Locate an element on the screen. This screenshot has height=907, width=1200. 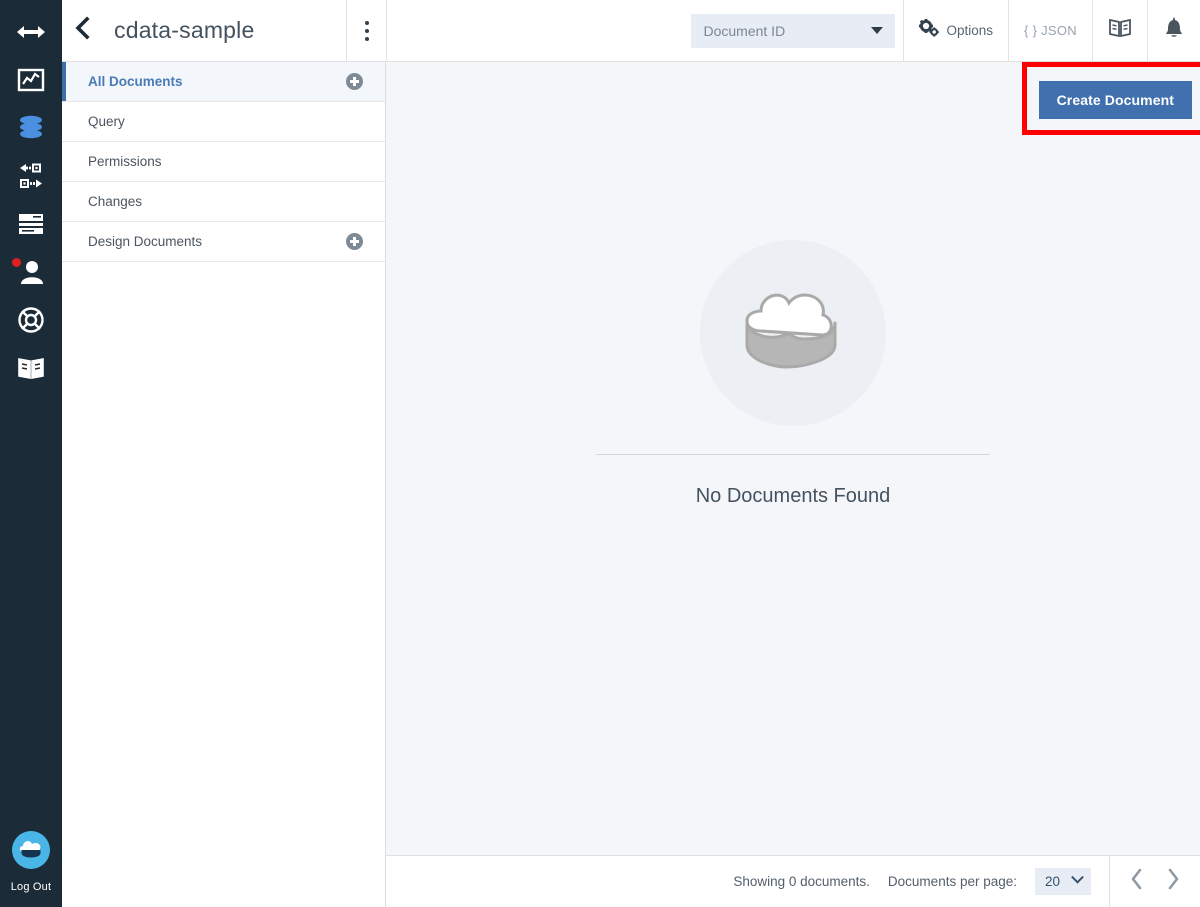
json-button: { } JSON is located at coordinates (1050, 30).